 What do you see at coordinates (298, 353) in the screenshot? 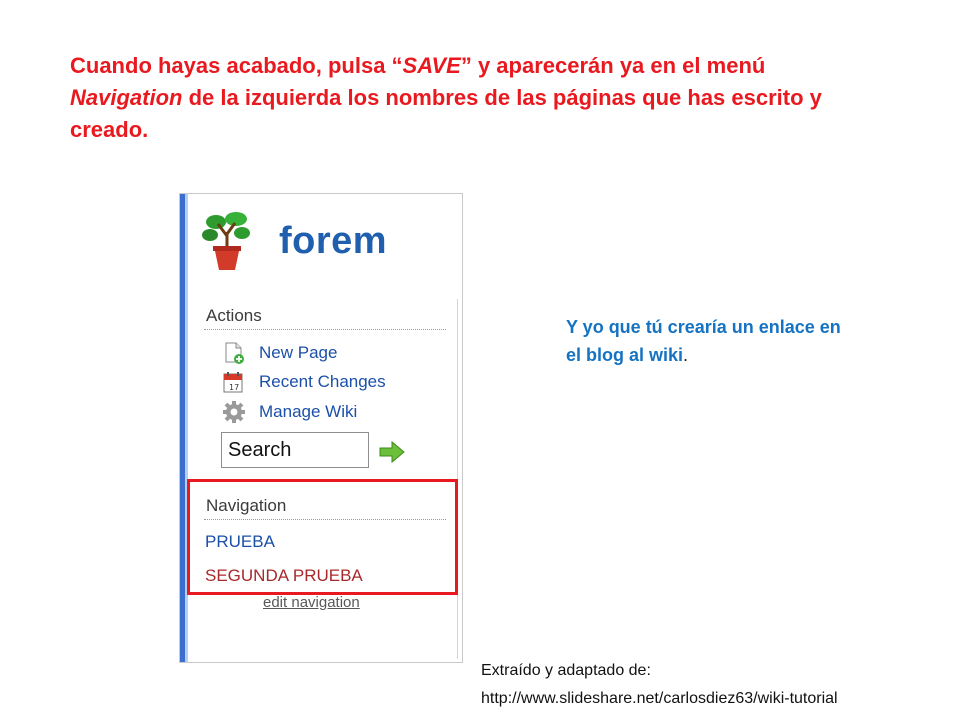
I see `action-label: New Page` at bounding box center [298, 353].